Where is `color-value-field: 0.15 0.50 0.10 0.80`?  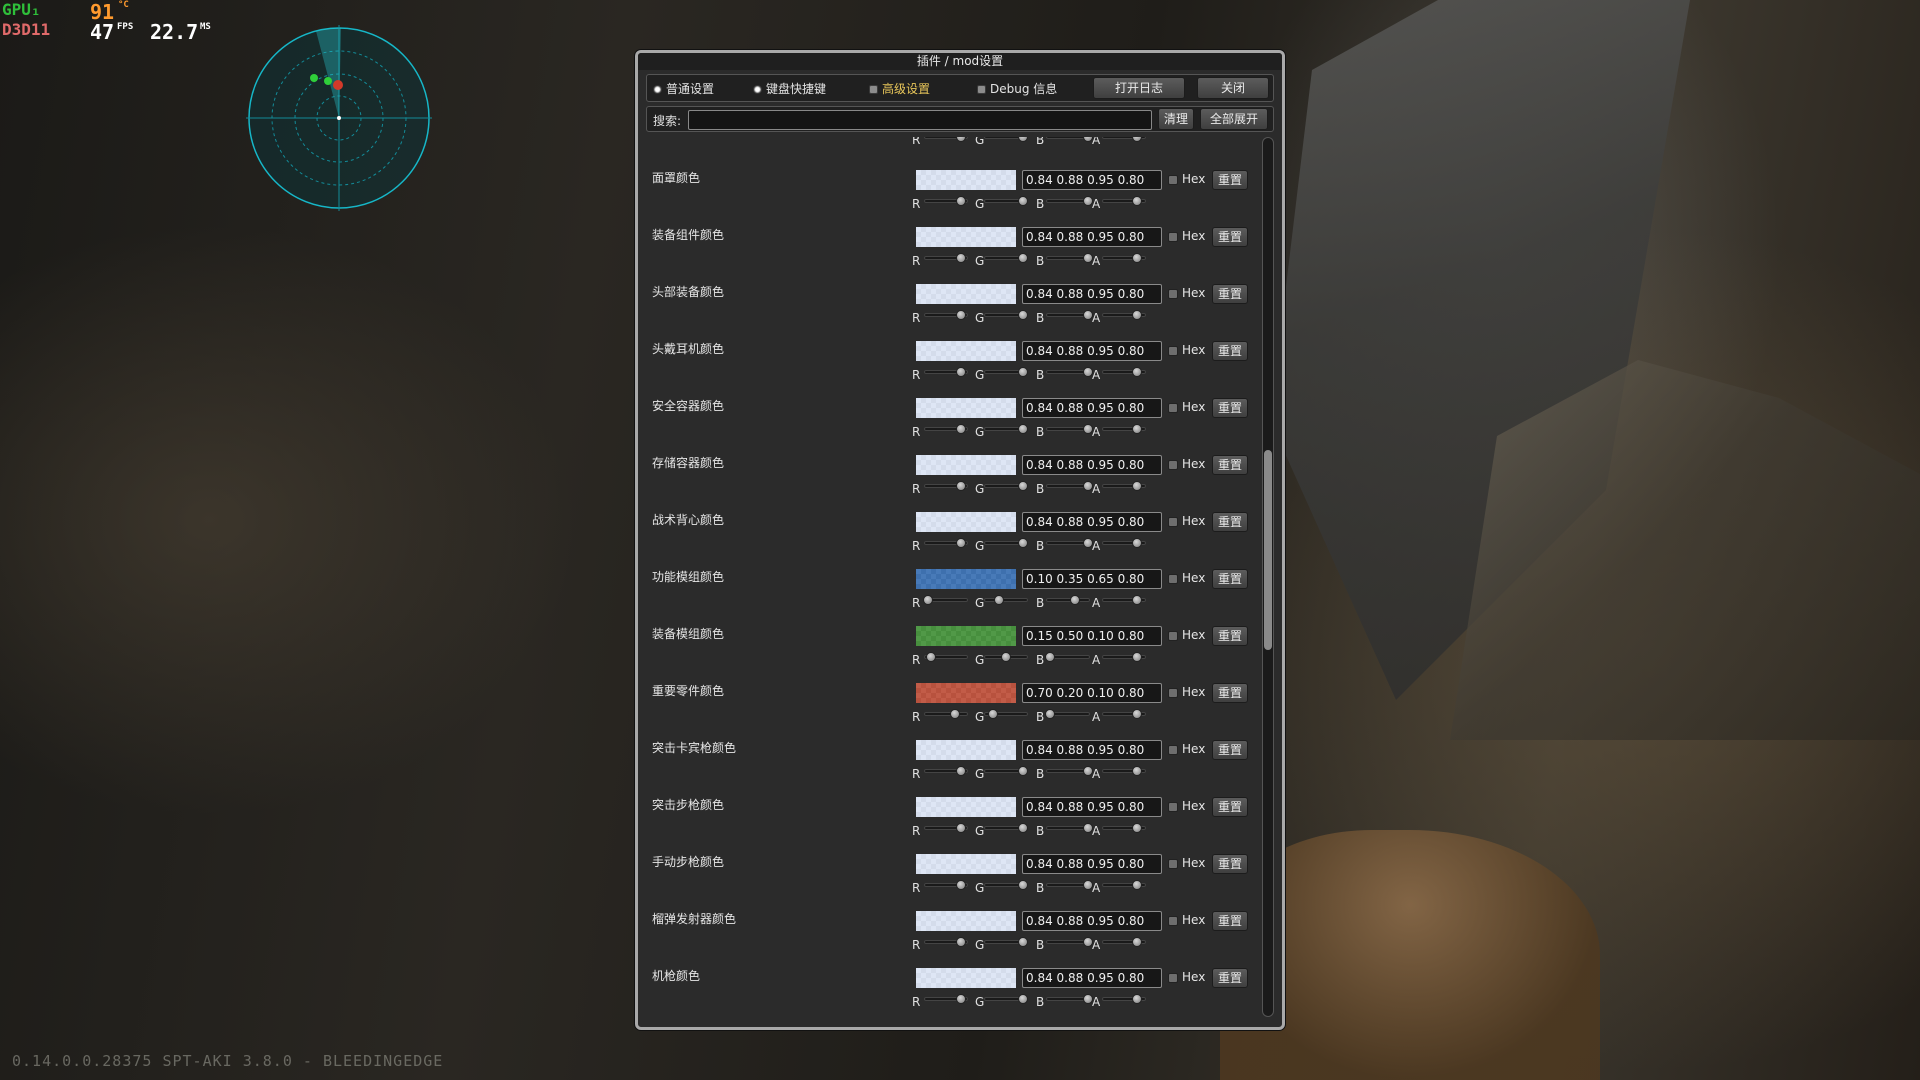
color-value-field: 0.15 0.50 0.10 0.80 is located at coordinates (1092, 636).